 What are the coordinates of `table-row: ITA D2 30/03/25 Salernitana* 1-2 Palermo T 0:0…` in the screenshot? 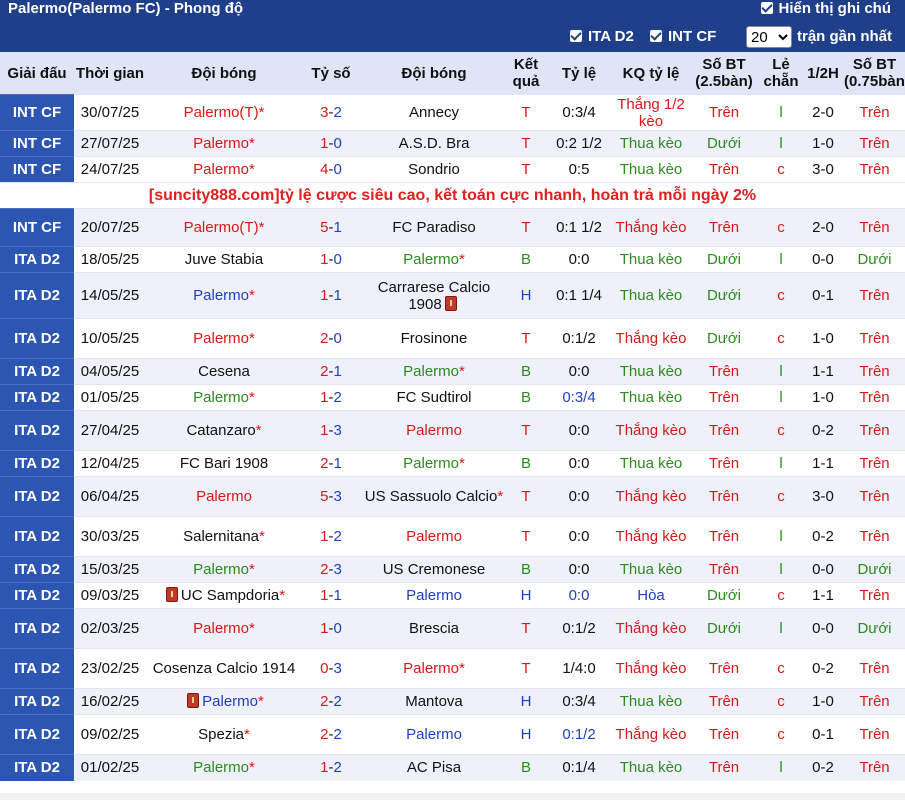 It's located at (452, 536).